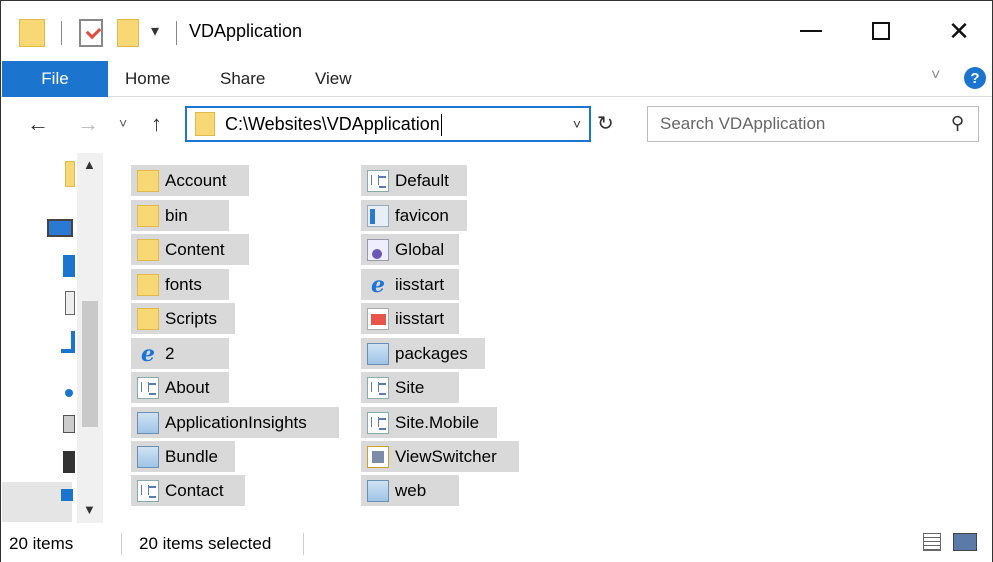 The width and height of the screenshot is (993, 562). Describe the element at coordinates (195, 249) in the screenshot. I see `item-label: Content` at that location.